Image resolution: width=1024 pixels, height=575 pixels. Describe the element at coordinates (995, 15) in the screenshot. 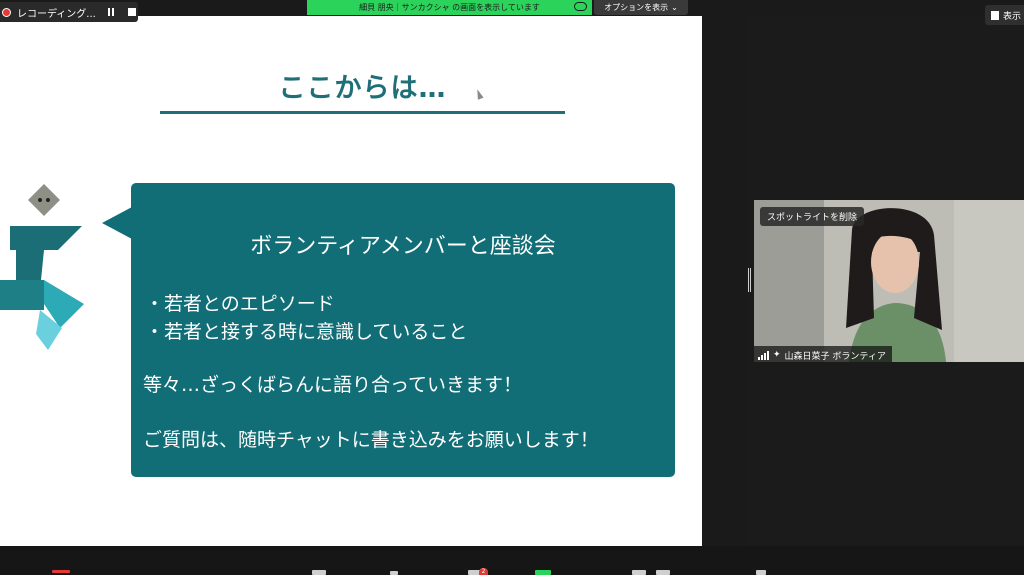

I see `view-icon` at that location.